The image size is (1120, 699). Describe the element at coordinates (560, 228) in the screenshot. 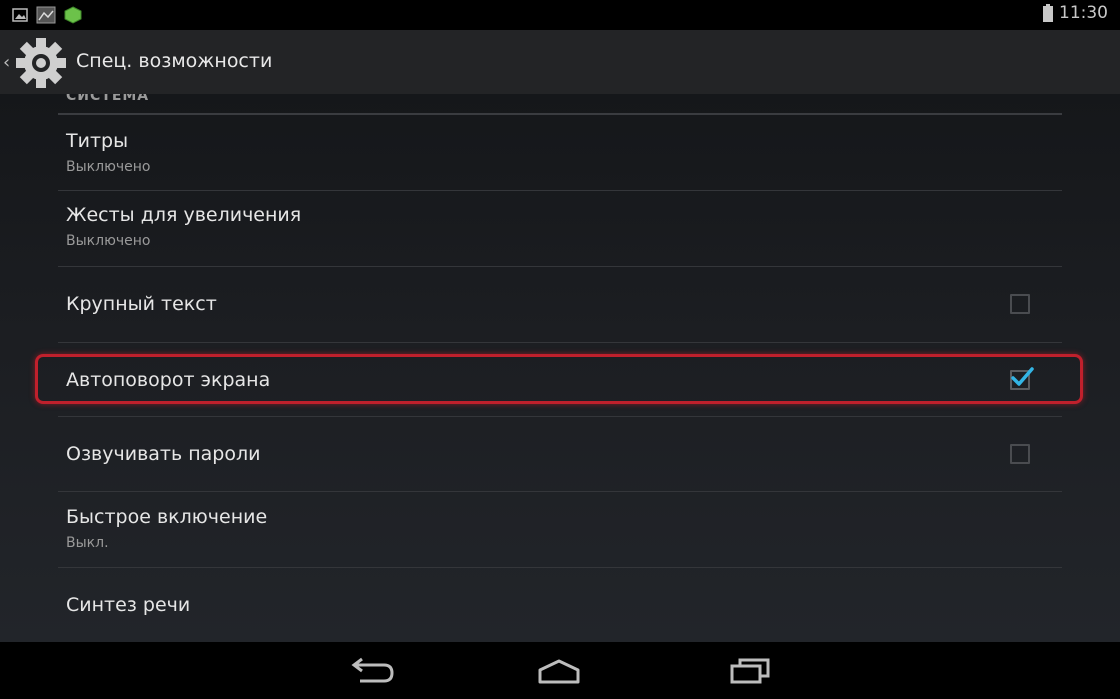

I see `setting-magnification-gestures: Жесты для увеличения Выключено` at that location.